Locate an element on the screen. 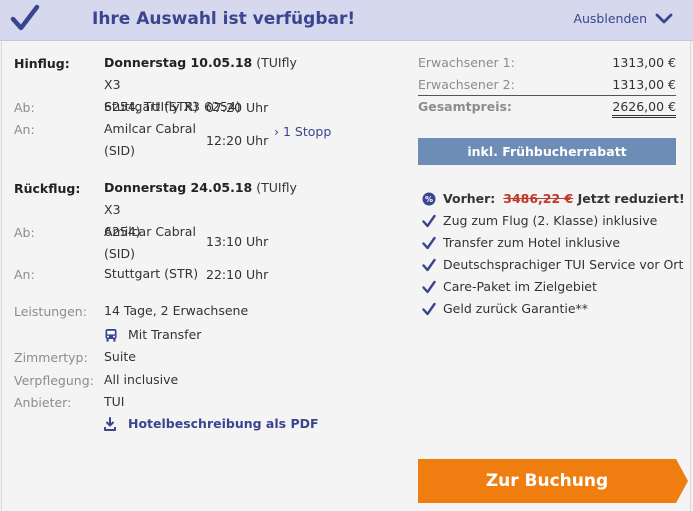 The width and height of the screenshot is (693, 511). vorher-label: Vorher: is located at coordinates (469, 198).